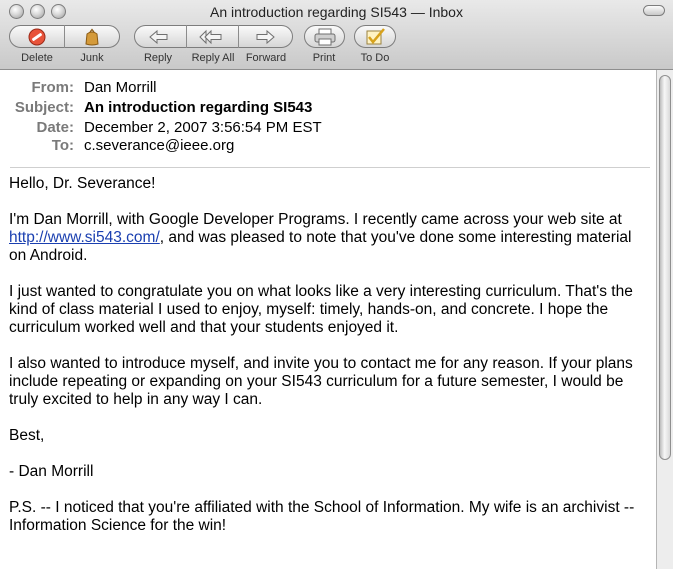 The width and height of the screenshot is (673, 569). I want to click on delete-button, so click(37, 36).